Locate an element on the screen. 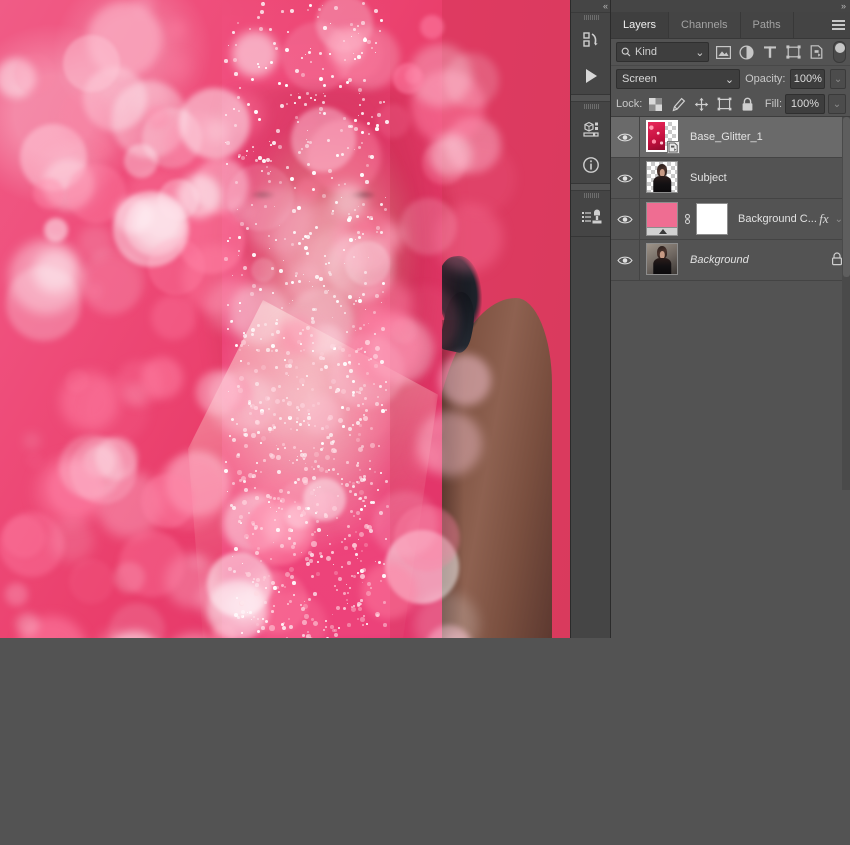 This screenshot has height=845, width=850. lock-transparent-pixels-icon is located at coordinates (655, 104).